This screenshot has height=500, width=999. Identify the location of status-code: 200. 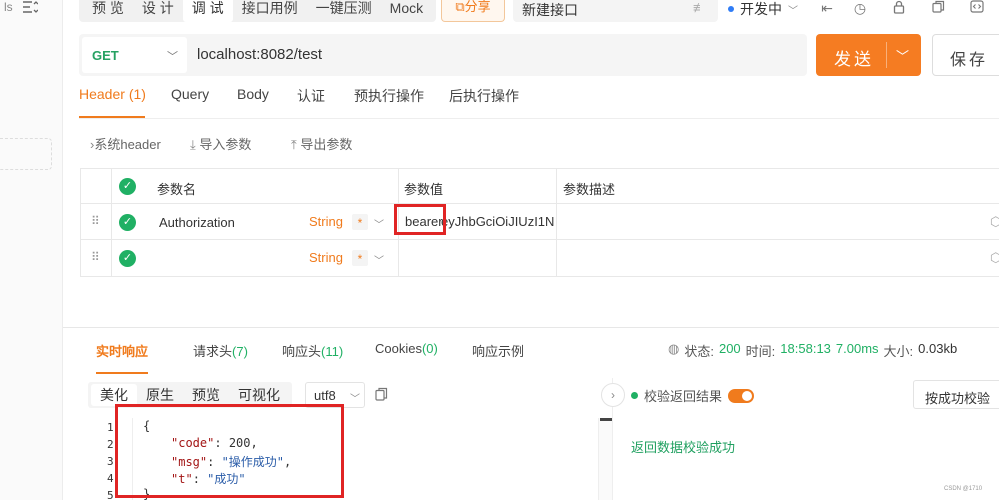
(729, 348).